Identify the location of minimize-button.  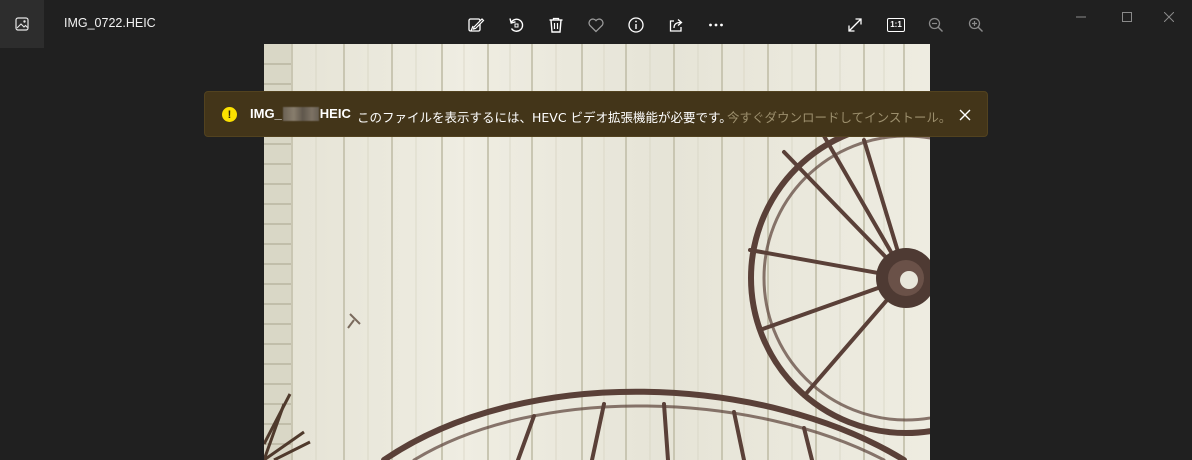
(1081, 17).